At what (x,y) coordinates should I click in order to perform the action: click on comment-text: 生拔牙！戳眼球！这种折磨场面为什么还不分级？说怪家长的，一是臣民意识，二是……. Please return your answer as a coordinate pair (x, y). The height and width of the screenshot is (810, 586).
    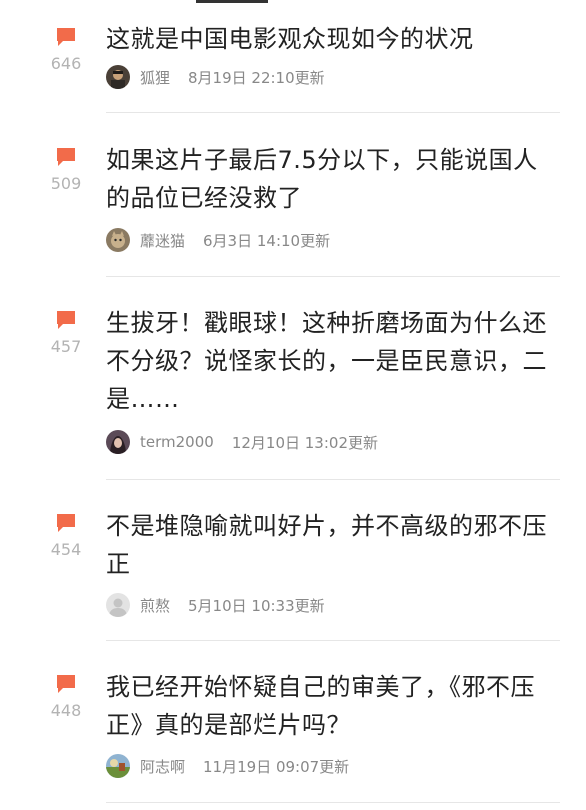
    Looking at the image, I should click on (326, 361).